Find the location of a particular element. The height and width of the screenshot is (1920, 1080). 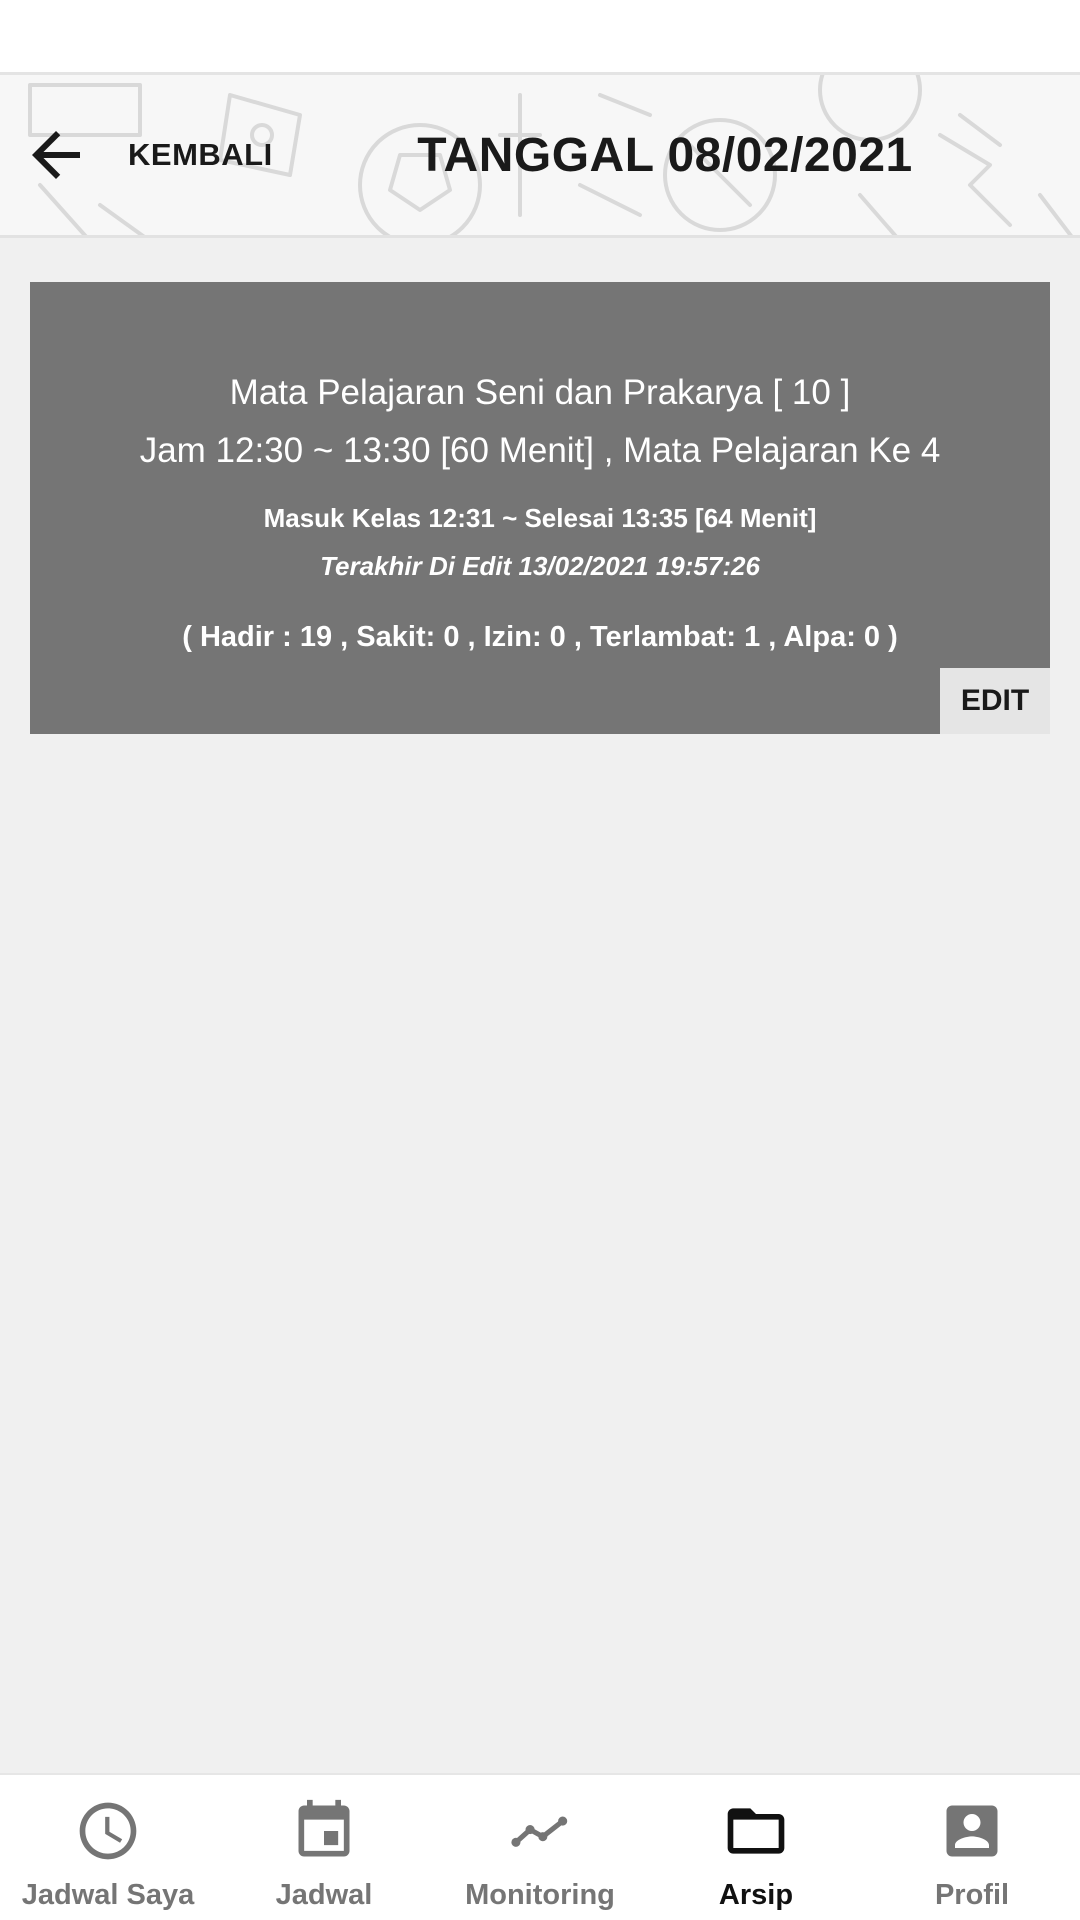

back-label: KEMBALI is located at coordinates (200, 154).